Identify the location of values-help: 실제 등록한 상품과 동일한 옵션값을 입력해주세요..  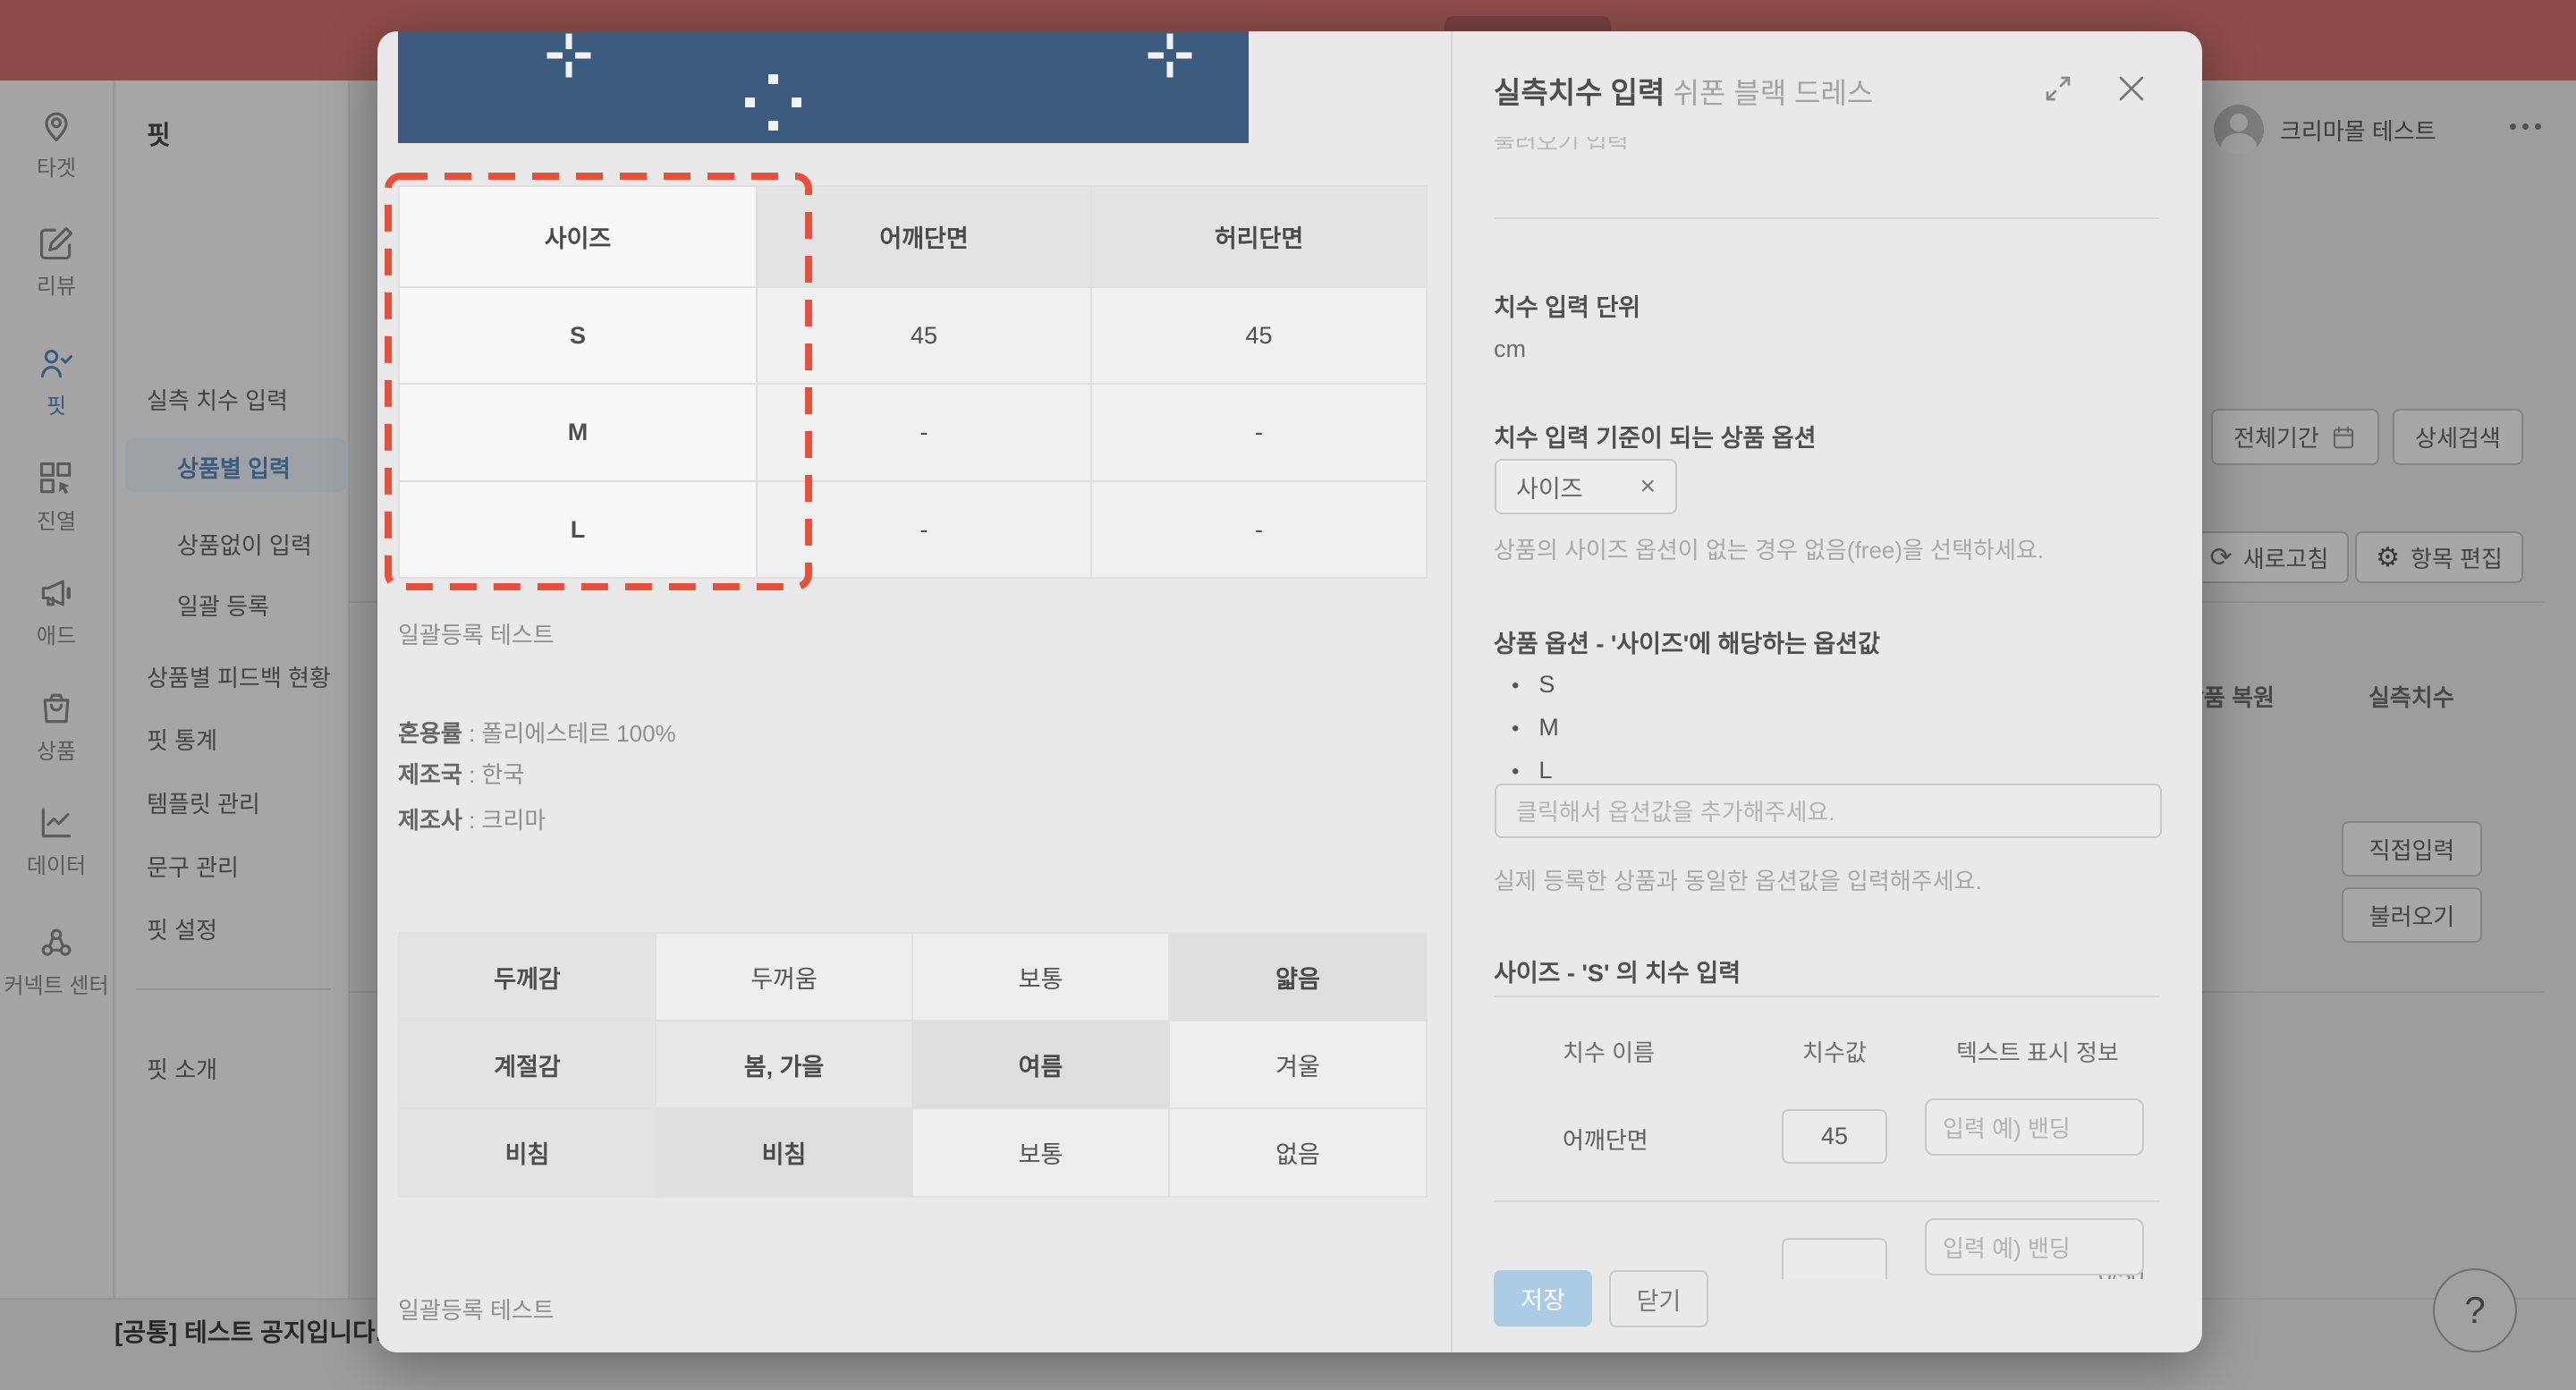
(1738, 881).